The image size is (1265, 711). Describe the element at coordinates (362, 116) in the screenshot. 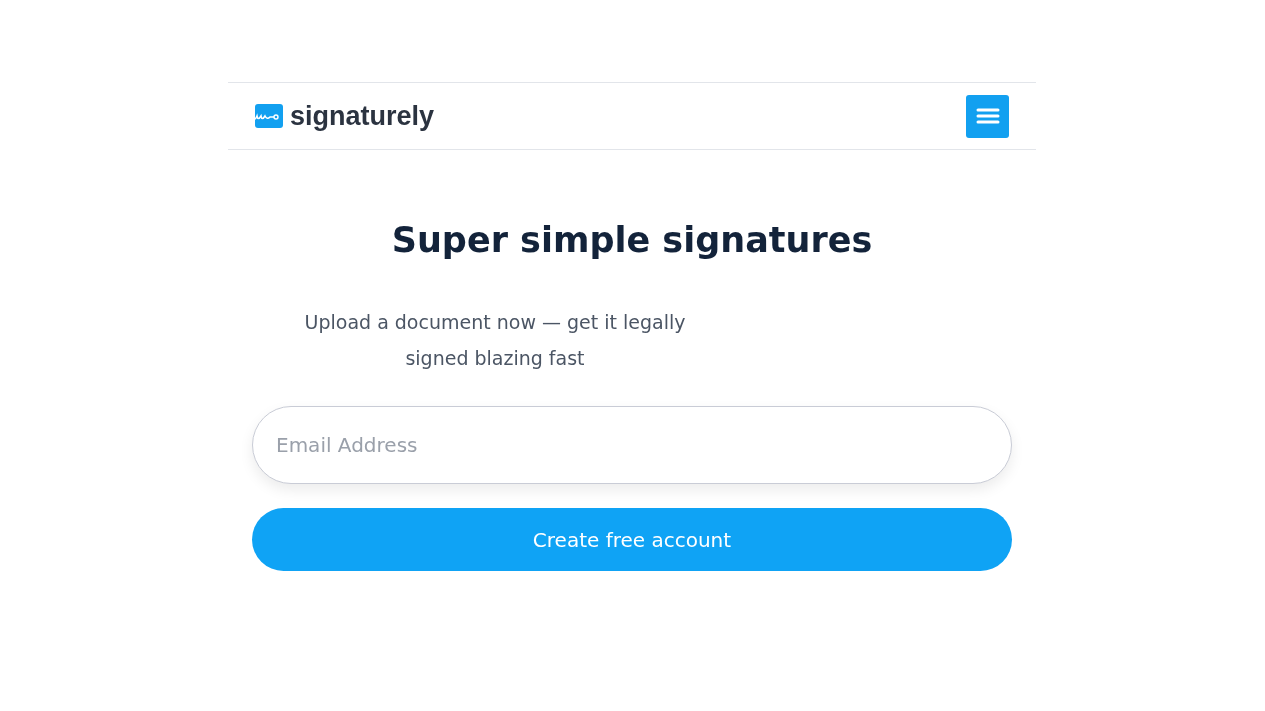

I see `logo-text: signaturely` at that location.